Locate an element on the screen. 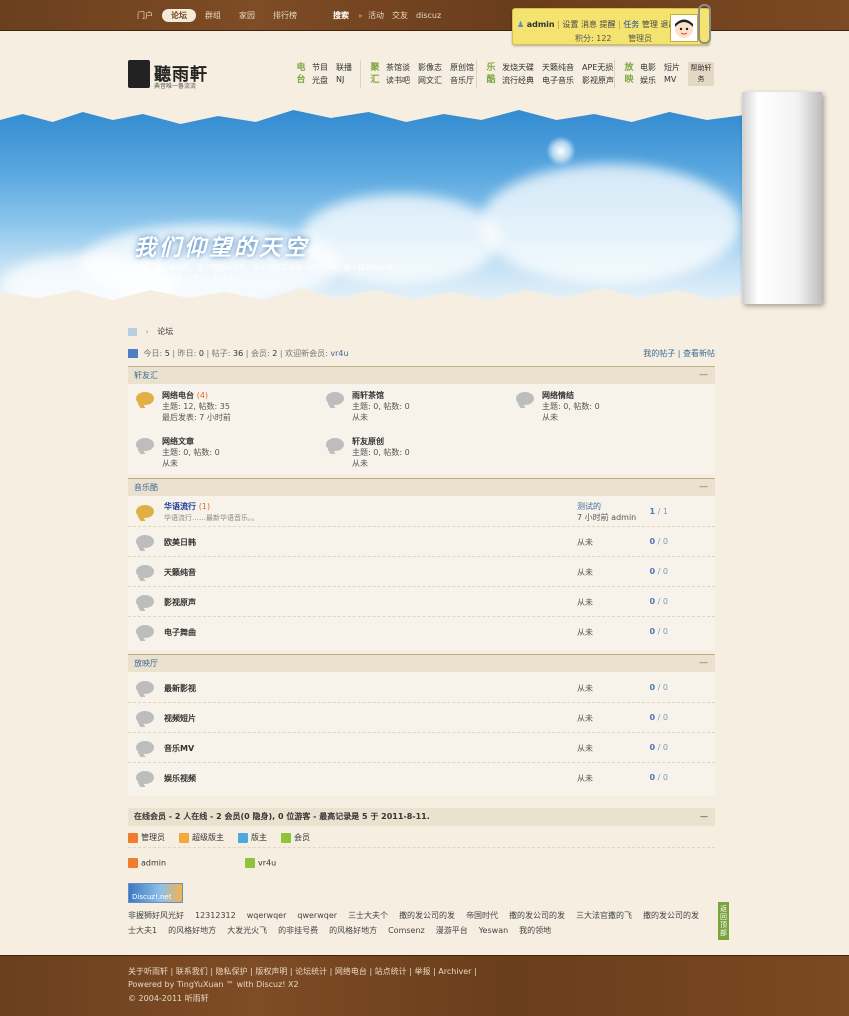 This screenshot has height=1016, width=849. new-posts-link: 查看新帖 is located at coordinates (699, 353).